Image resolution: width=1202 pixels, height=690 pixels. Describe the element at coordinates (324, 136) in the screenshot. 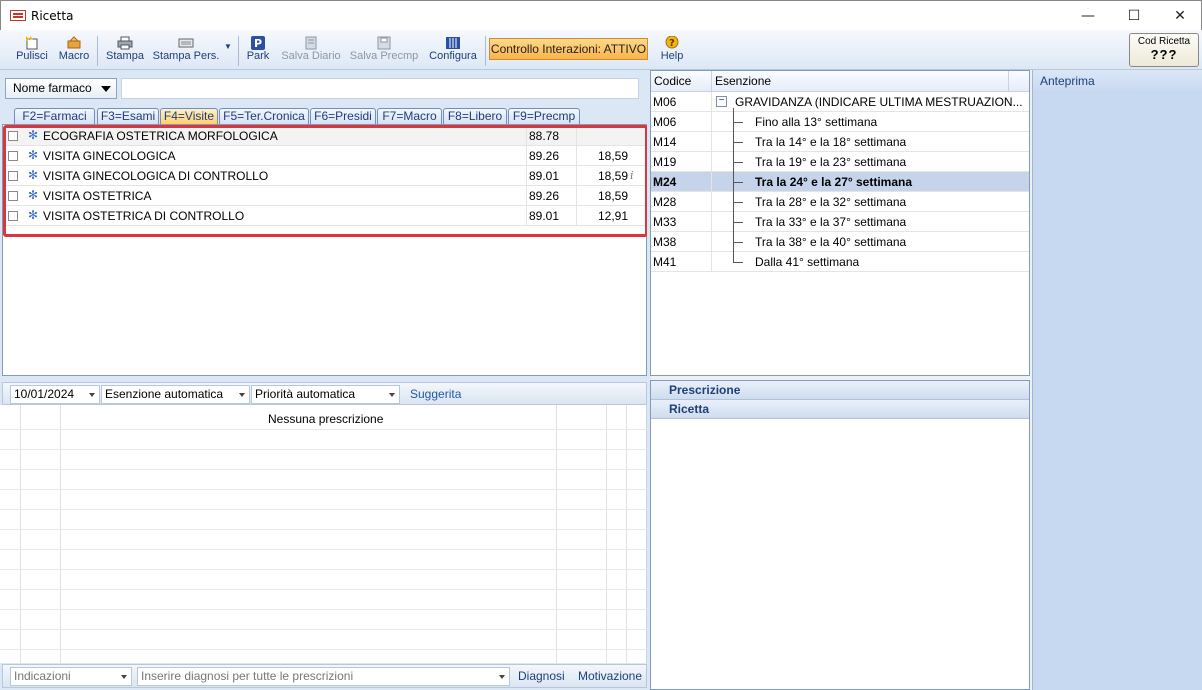

I see `list-item: ✻ ECOGRAFIA OSTETRICA MORFOLOGICA 88.78` at that location.